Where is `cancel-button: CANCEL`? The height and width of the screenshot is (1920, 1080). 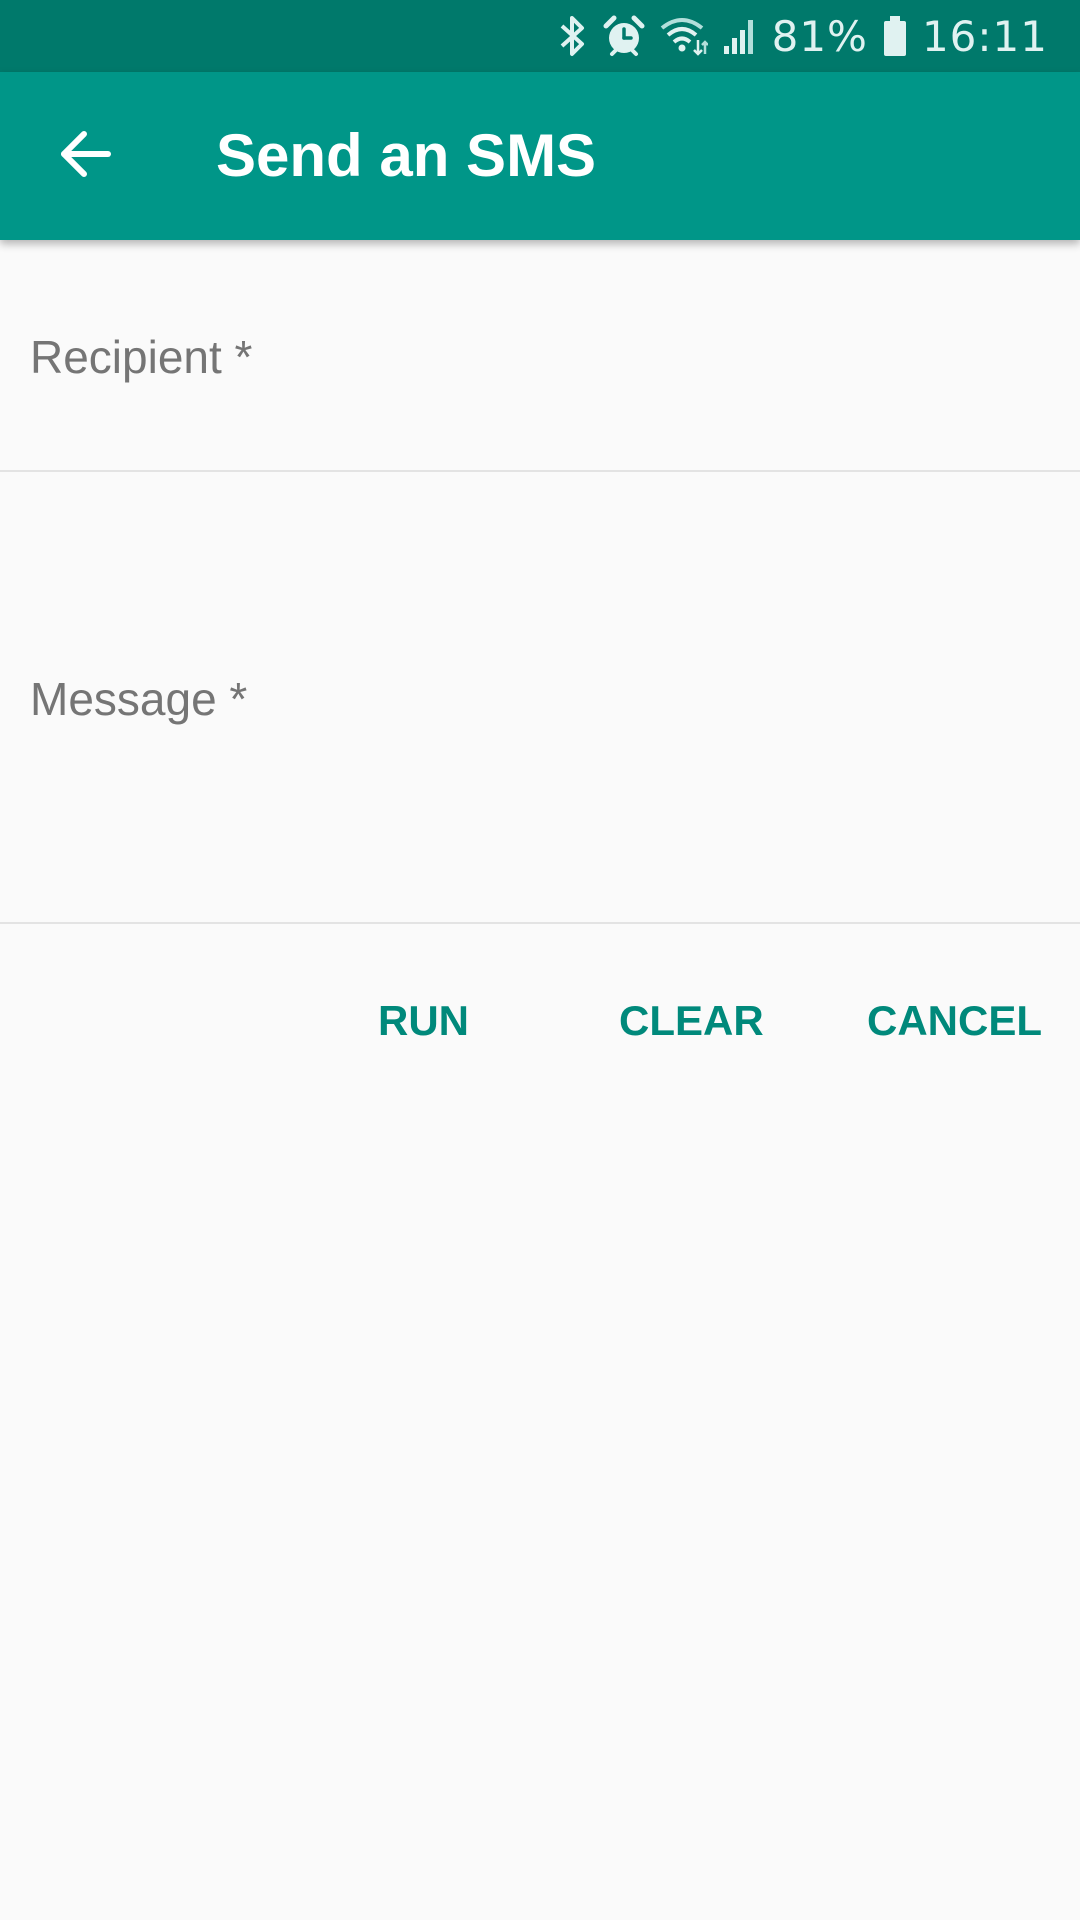
cancel-button: CANCEL is located at coordinates (954, 1021).